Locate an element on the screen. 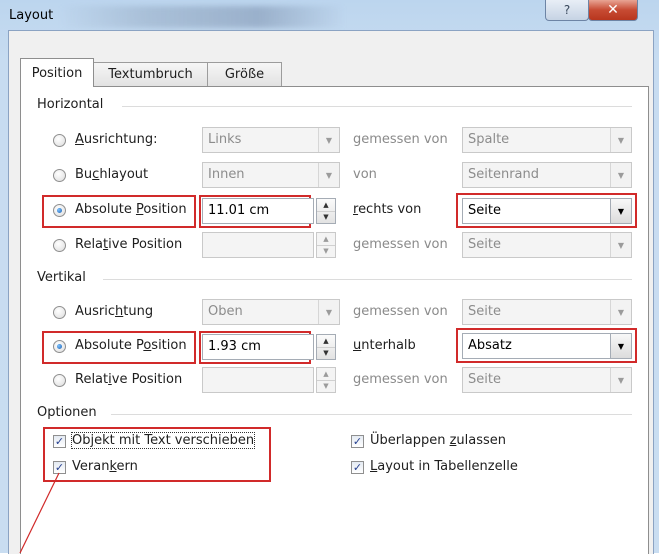 The width and height of the screenshot is (659, 554). tab-position-label: Position is located at coordinates (57, 73).